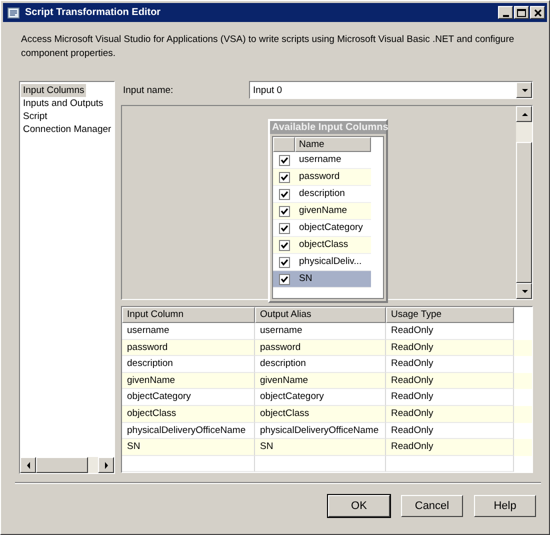 The width and height of the screenshot is (550, 535). What do you see at coordinates (322, 194) in the screenshot?
I see `column-name: description` at bounding box center [322, 194].